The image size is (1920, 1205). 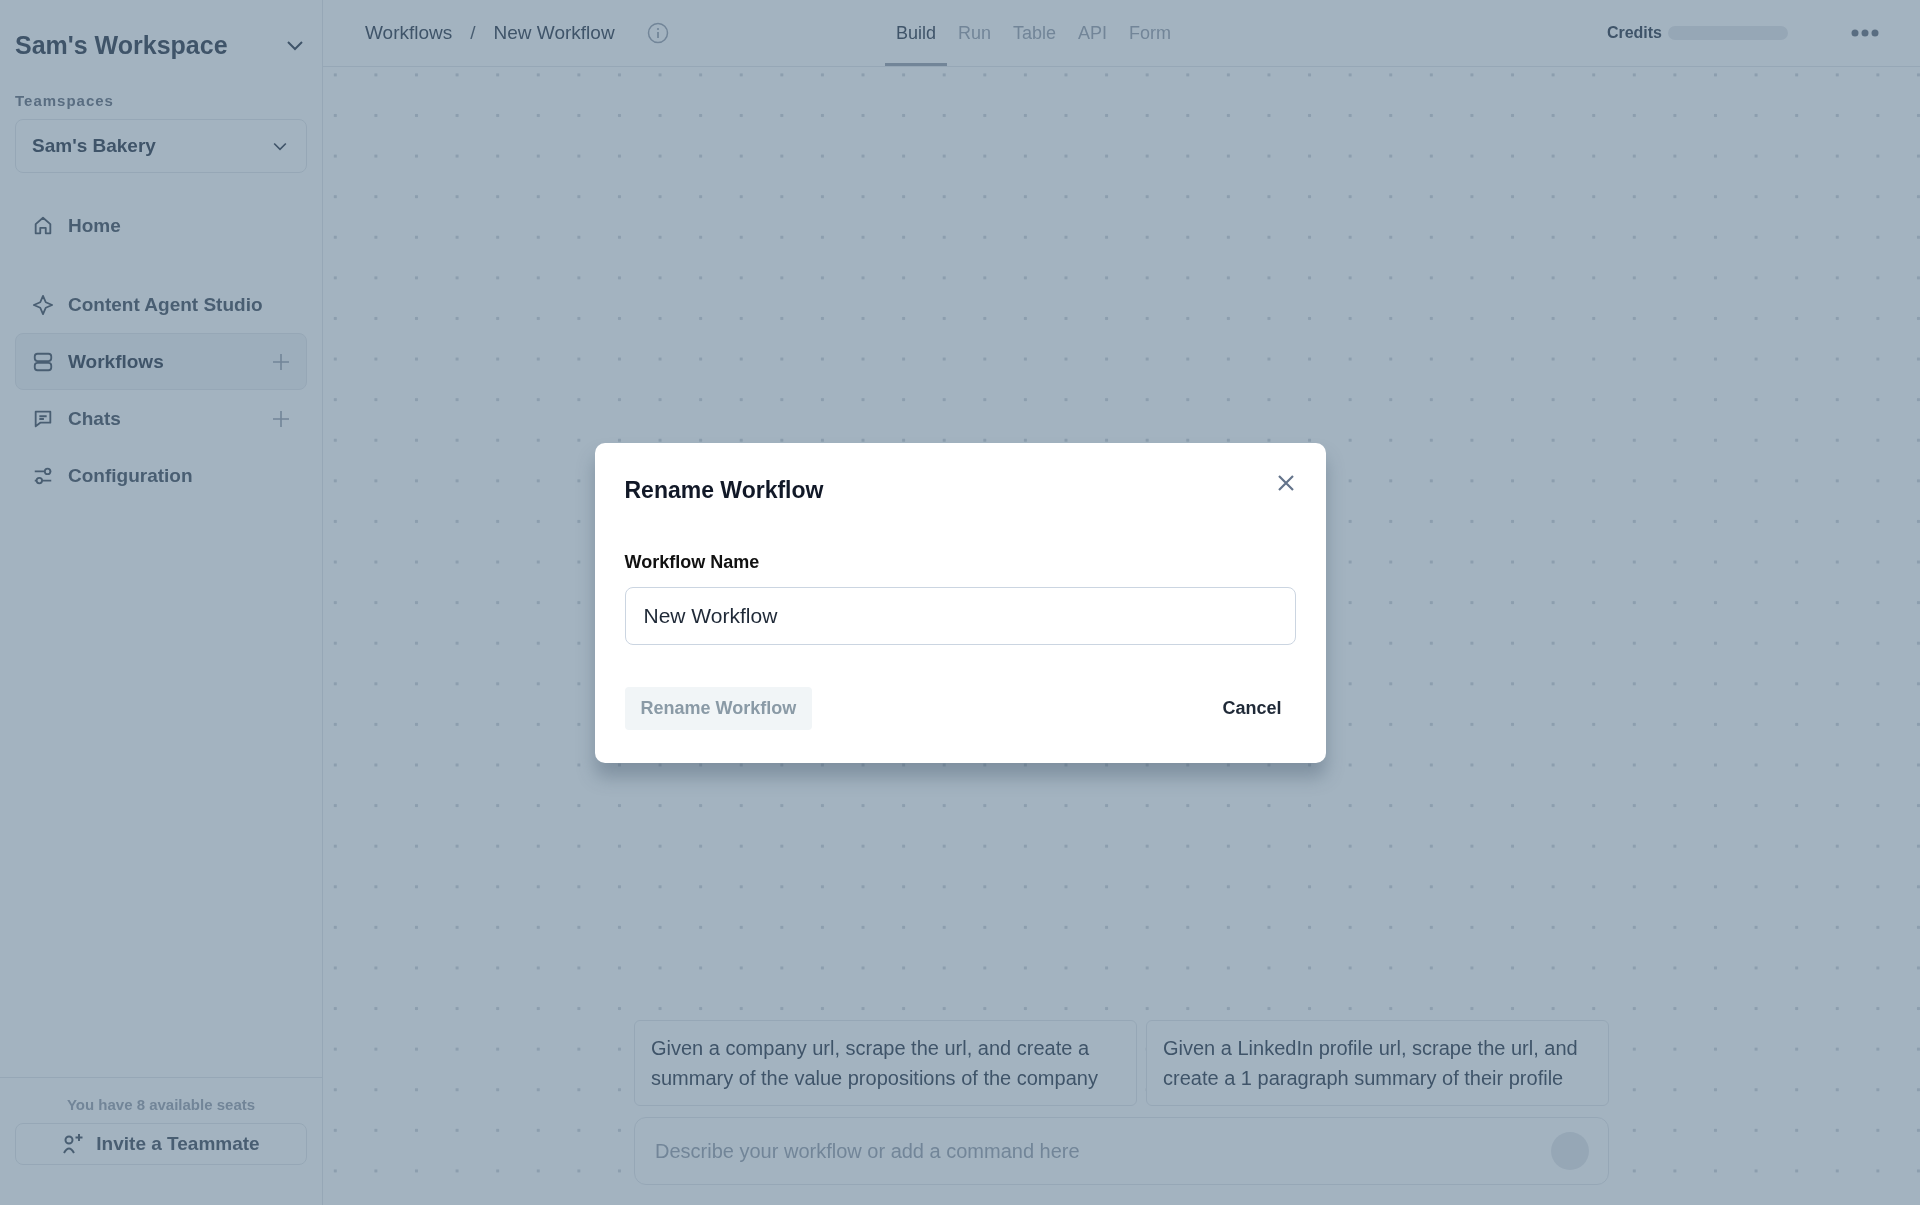 What do you see at coordinates (409, 33) in the screenshot?
I see `breadcrumb-link: Workflows` at bounding box center [409, 33].